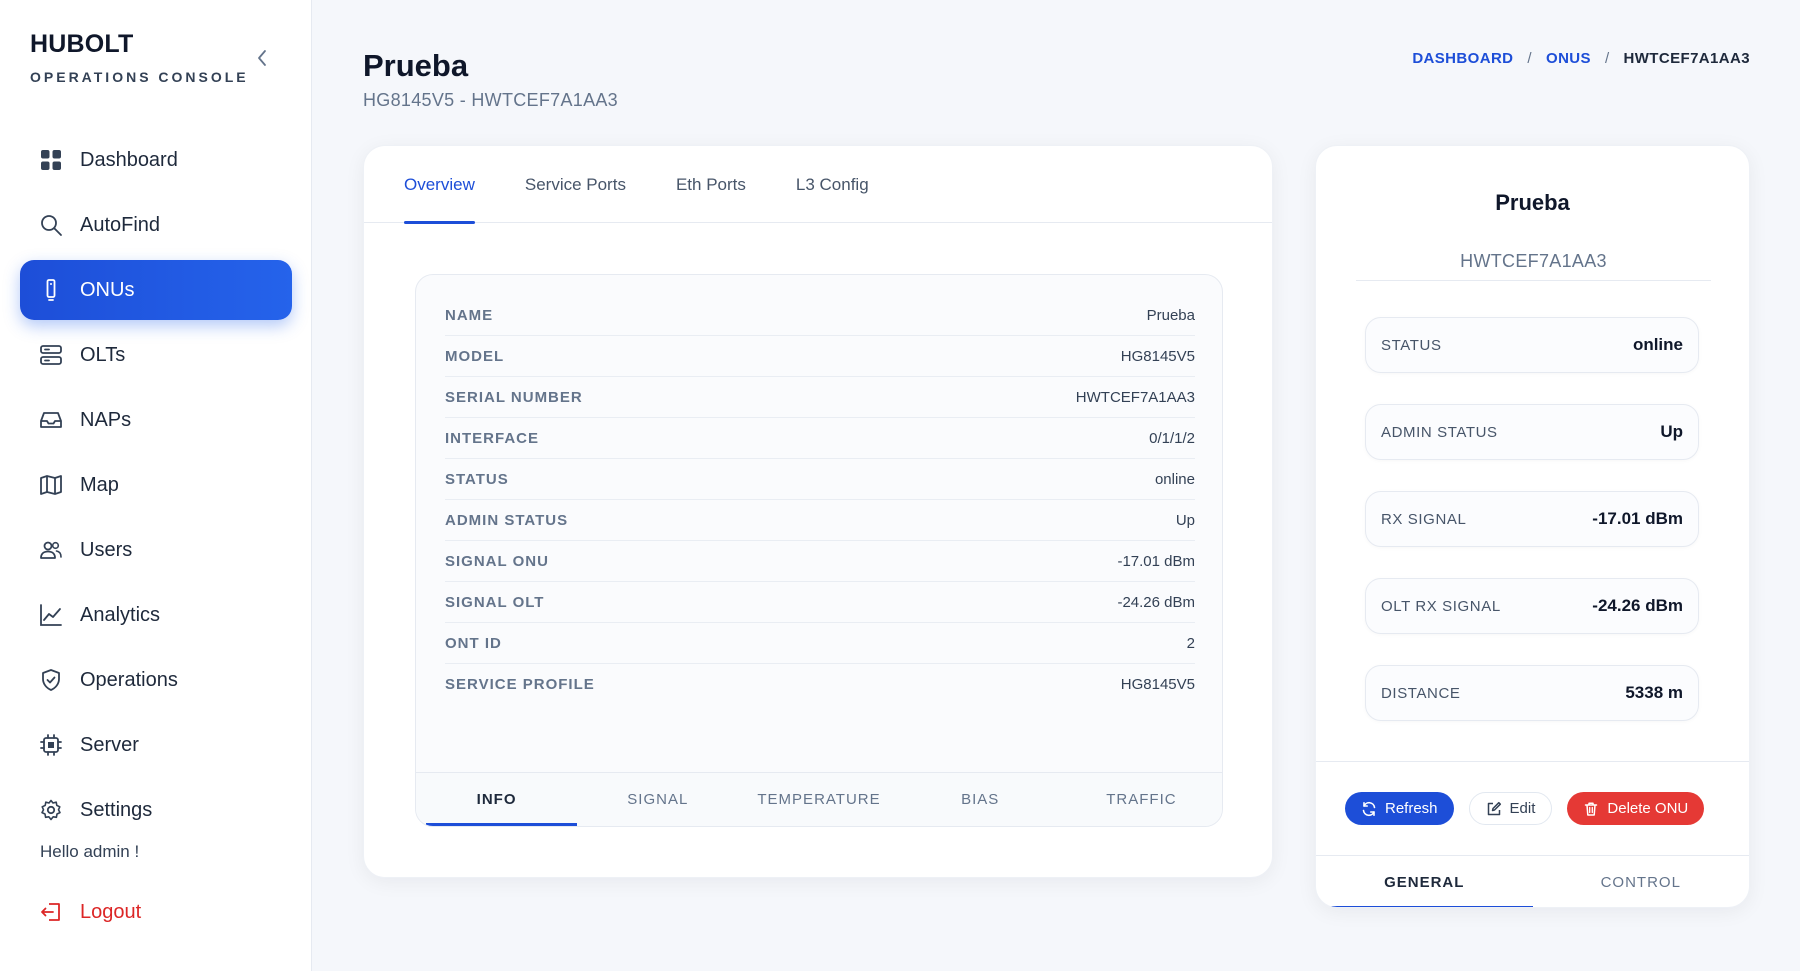  I want to click on tab-general: GENERAL, so click(1424, 881).